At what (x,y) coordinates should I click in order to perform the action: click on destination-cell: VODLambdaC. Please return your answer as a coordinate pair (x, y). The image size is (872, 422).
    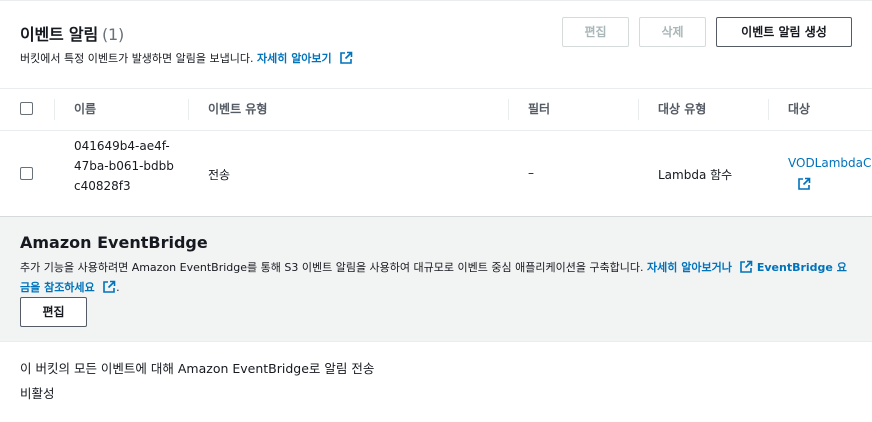
    Looking at the image, I should click on (830, 163).